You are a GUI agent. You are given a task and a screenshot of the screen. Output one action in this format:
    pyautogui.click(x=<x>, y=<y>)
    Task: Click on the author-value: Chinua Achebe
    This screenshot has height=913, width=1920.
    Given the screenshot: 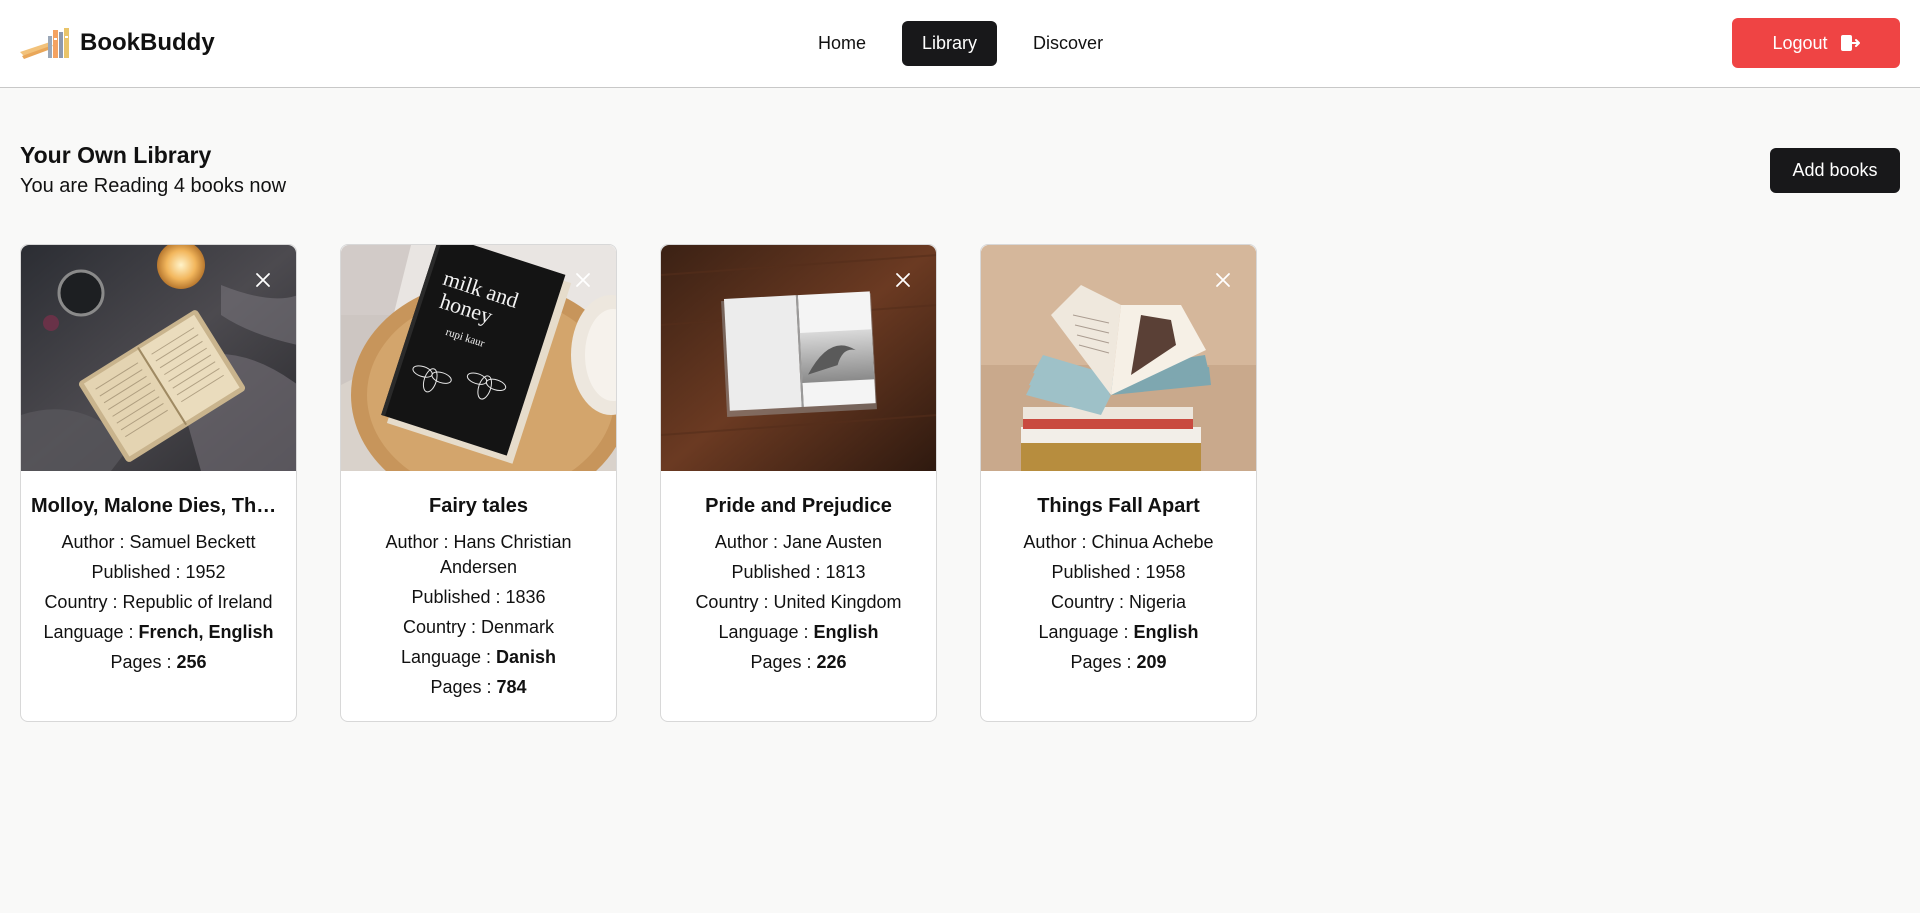 What is the action you would take?
    pyautogui.click(x=1152, y=542)
    